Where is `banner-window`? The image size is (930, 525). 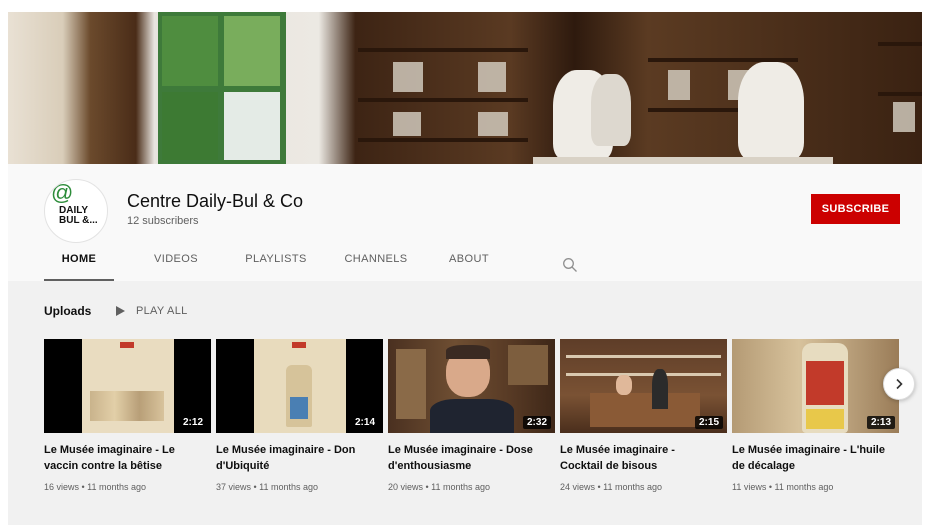
banner-window is located at coordinates (222, 88).